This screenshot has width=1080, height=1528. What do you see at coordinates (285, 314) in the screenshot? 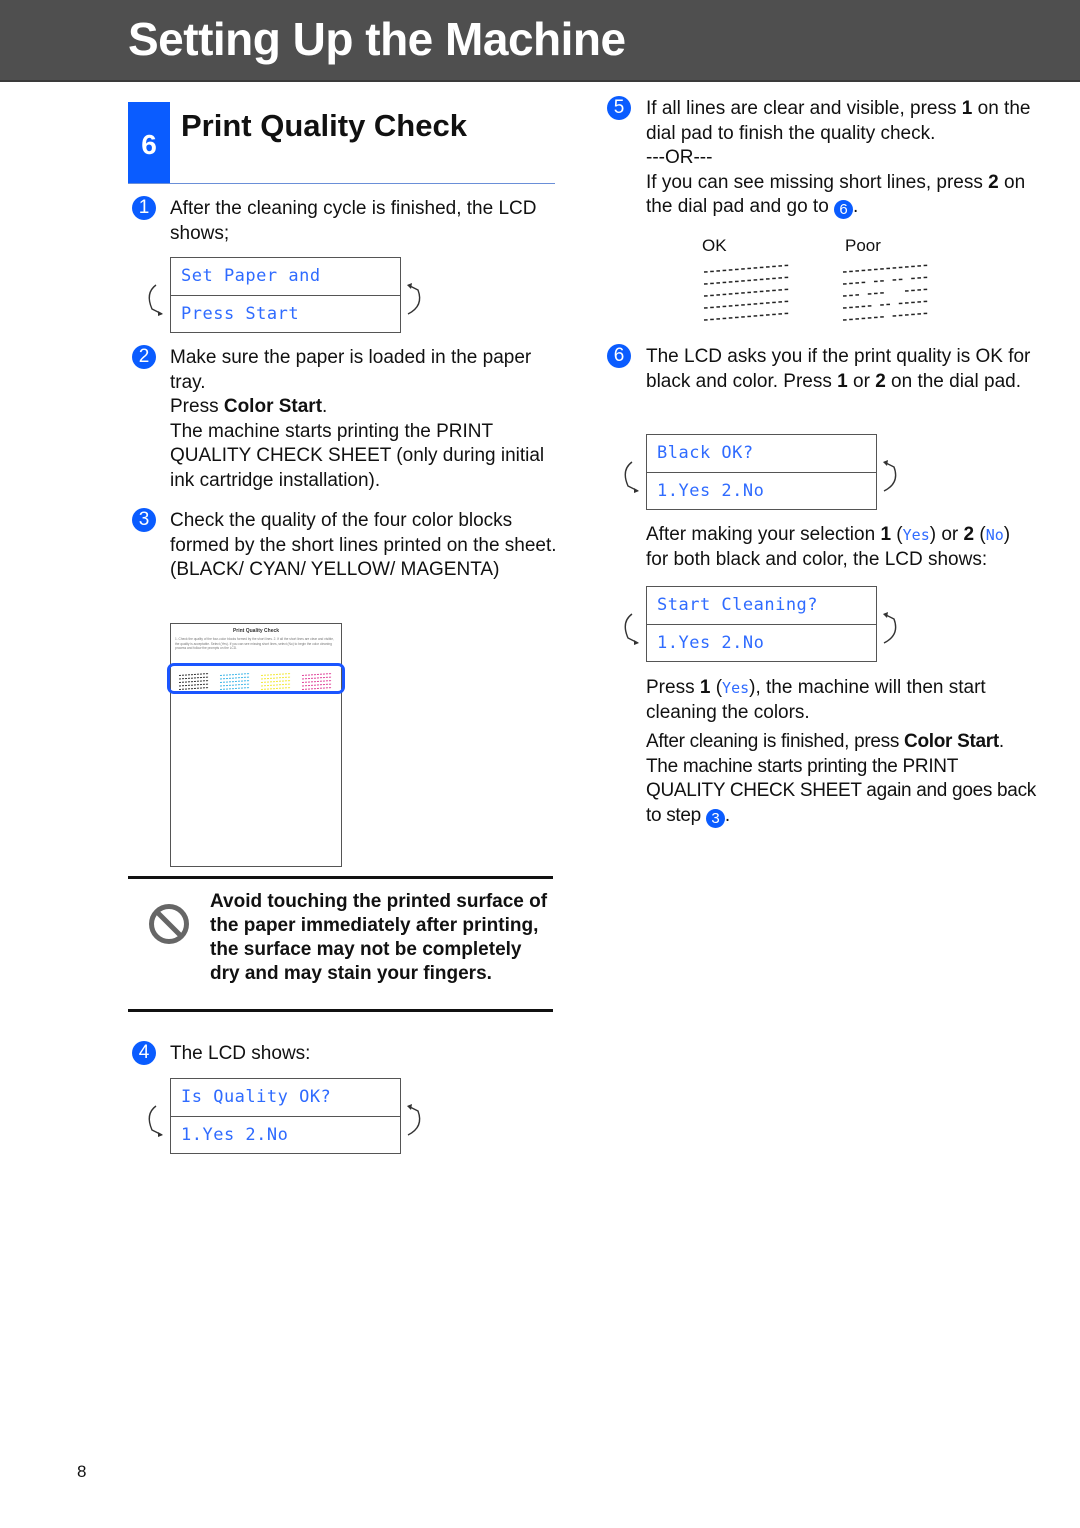
I see `lcd-line-2: Press Start` at bounding box center [285, 314].